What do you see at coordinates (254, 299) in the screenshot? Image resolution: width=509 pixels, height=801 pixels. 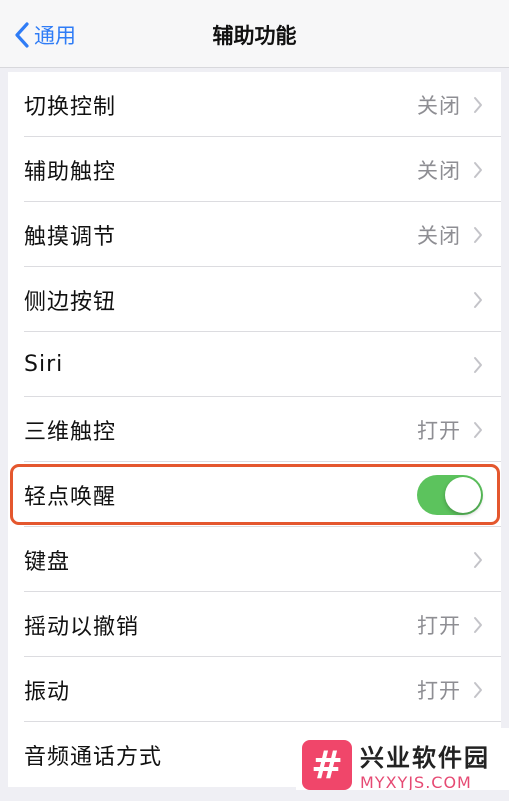 I see `row-side-button: 侧边按钮` at bounding box center [254, 299].